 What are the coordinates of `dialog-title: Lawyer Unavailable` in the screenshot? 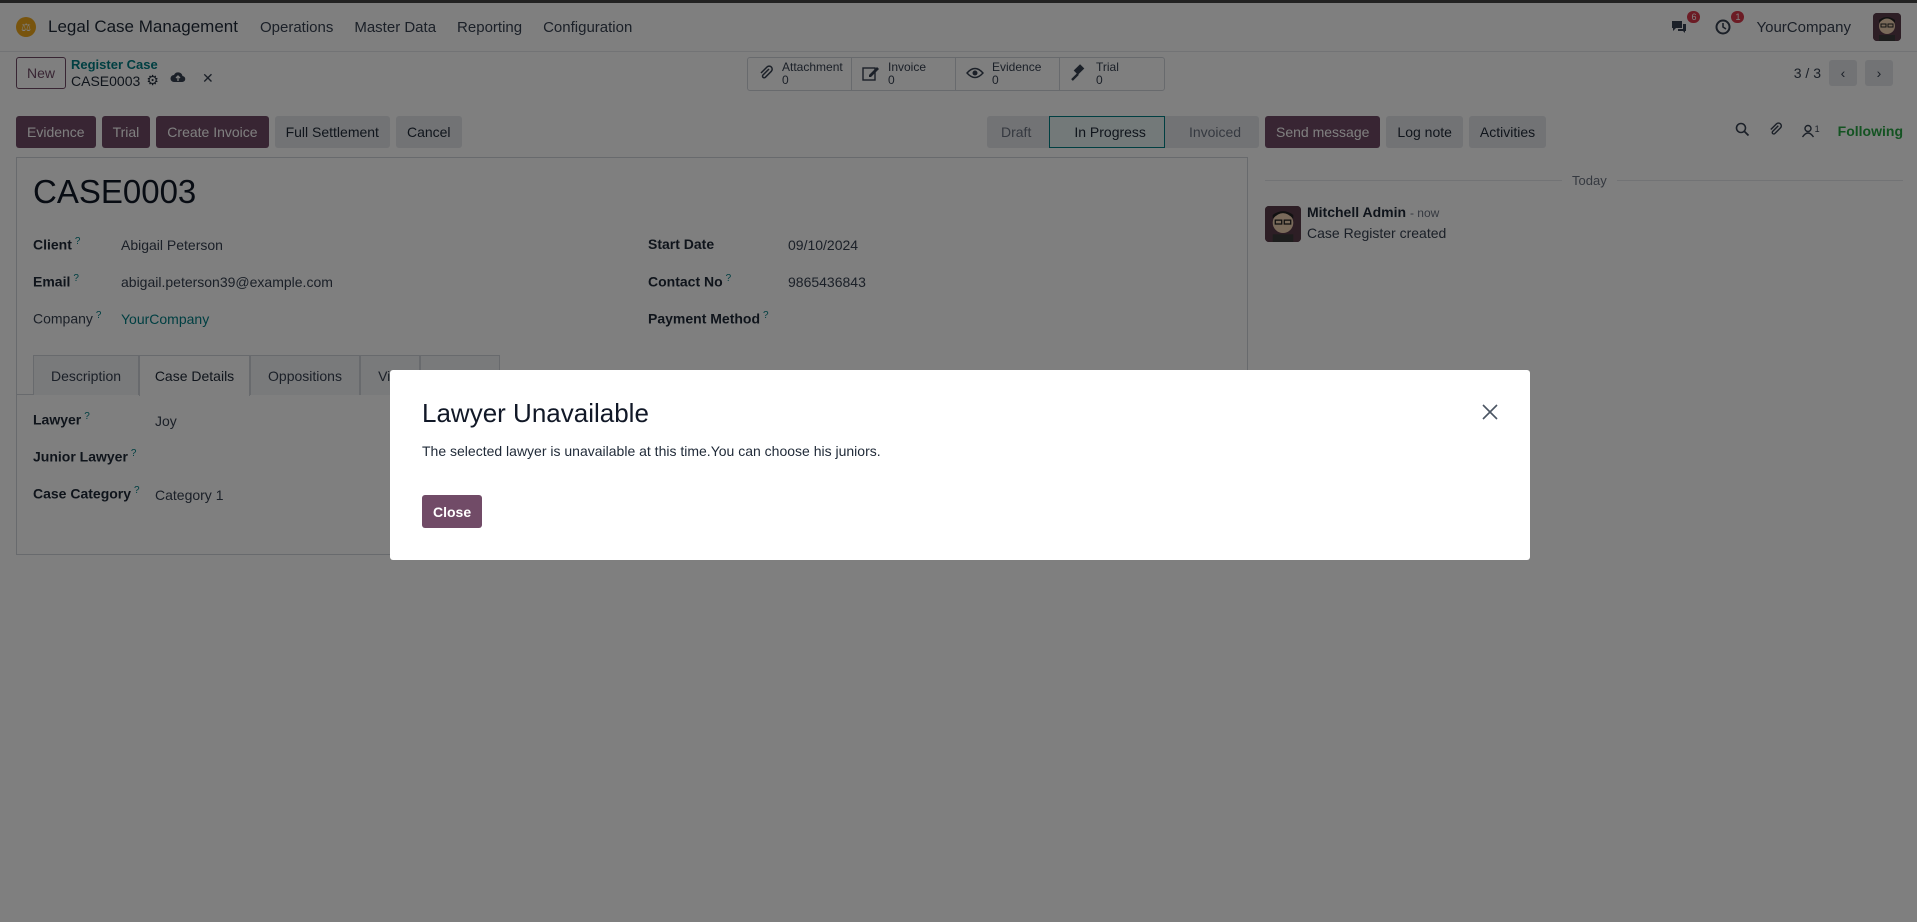 It's located at (535, 413).